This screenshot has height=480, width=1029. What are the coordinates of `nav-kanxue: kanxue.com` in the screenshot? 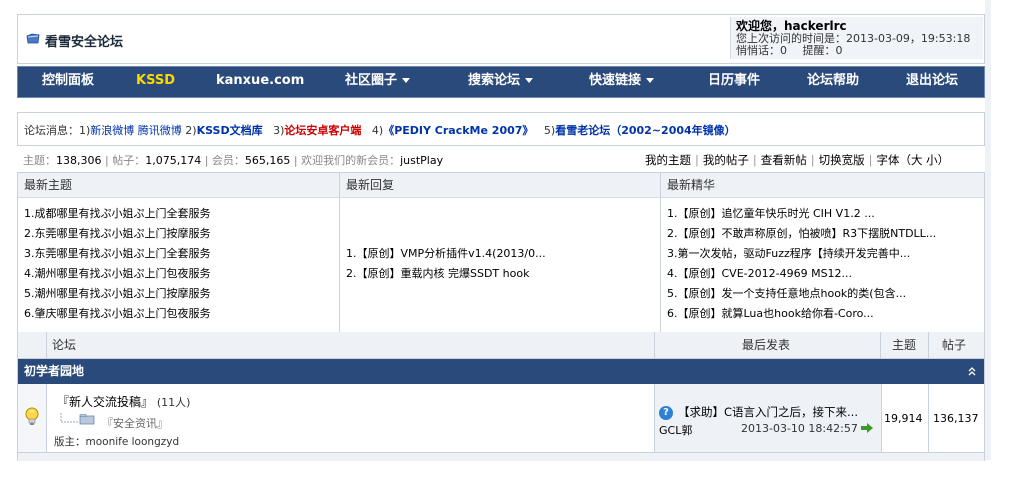 It's located at (260, 82).